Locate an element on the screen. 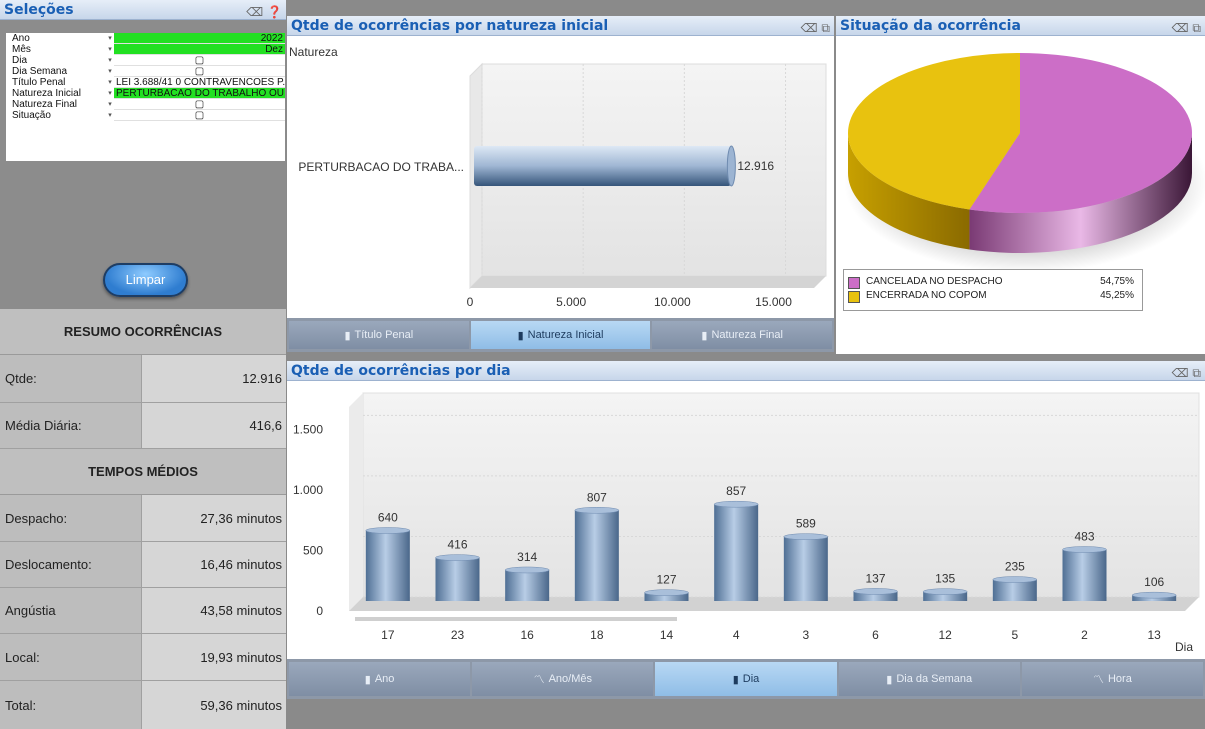  dia-tabbar: ▮ Ano 〽 Ano/Mês ▮ Dia ▮ Dia da Semana 〽 Hora is located at coordinates (746, 679).